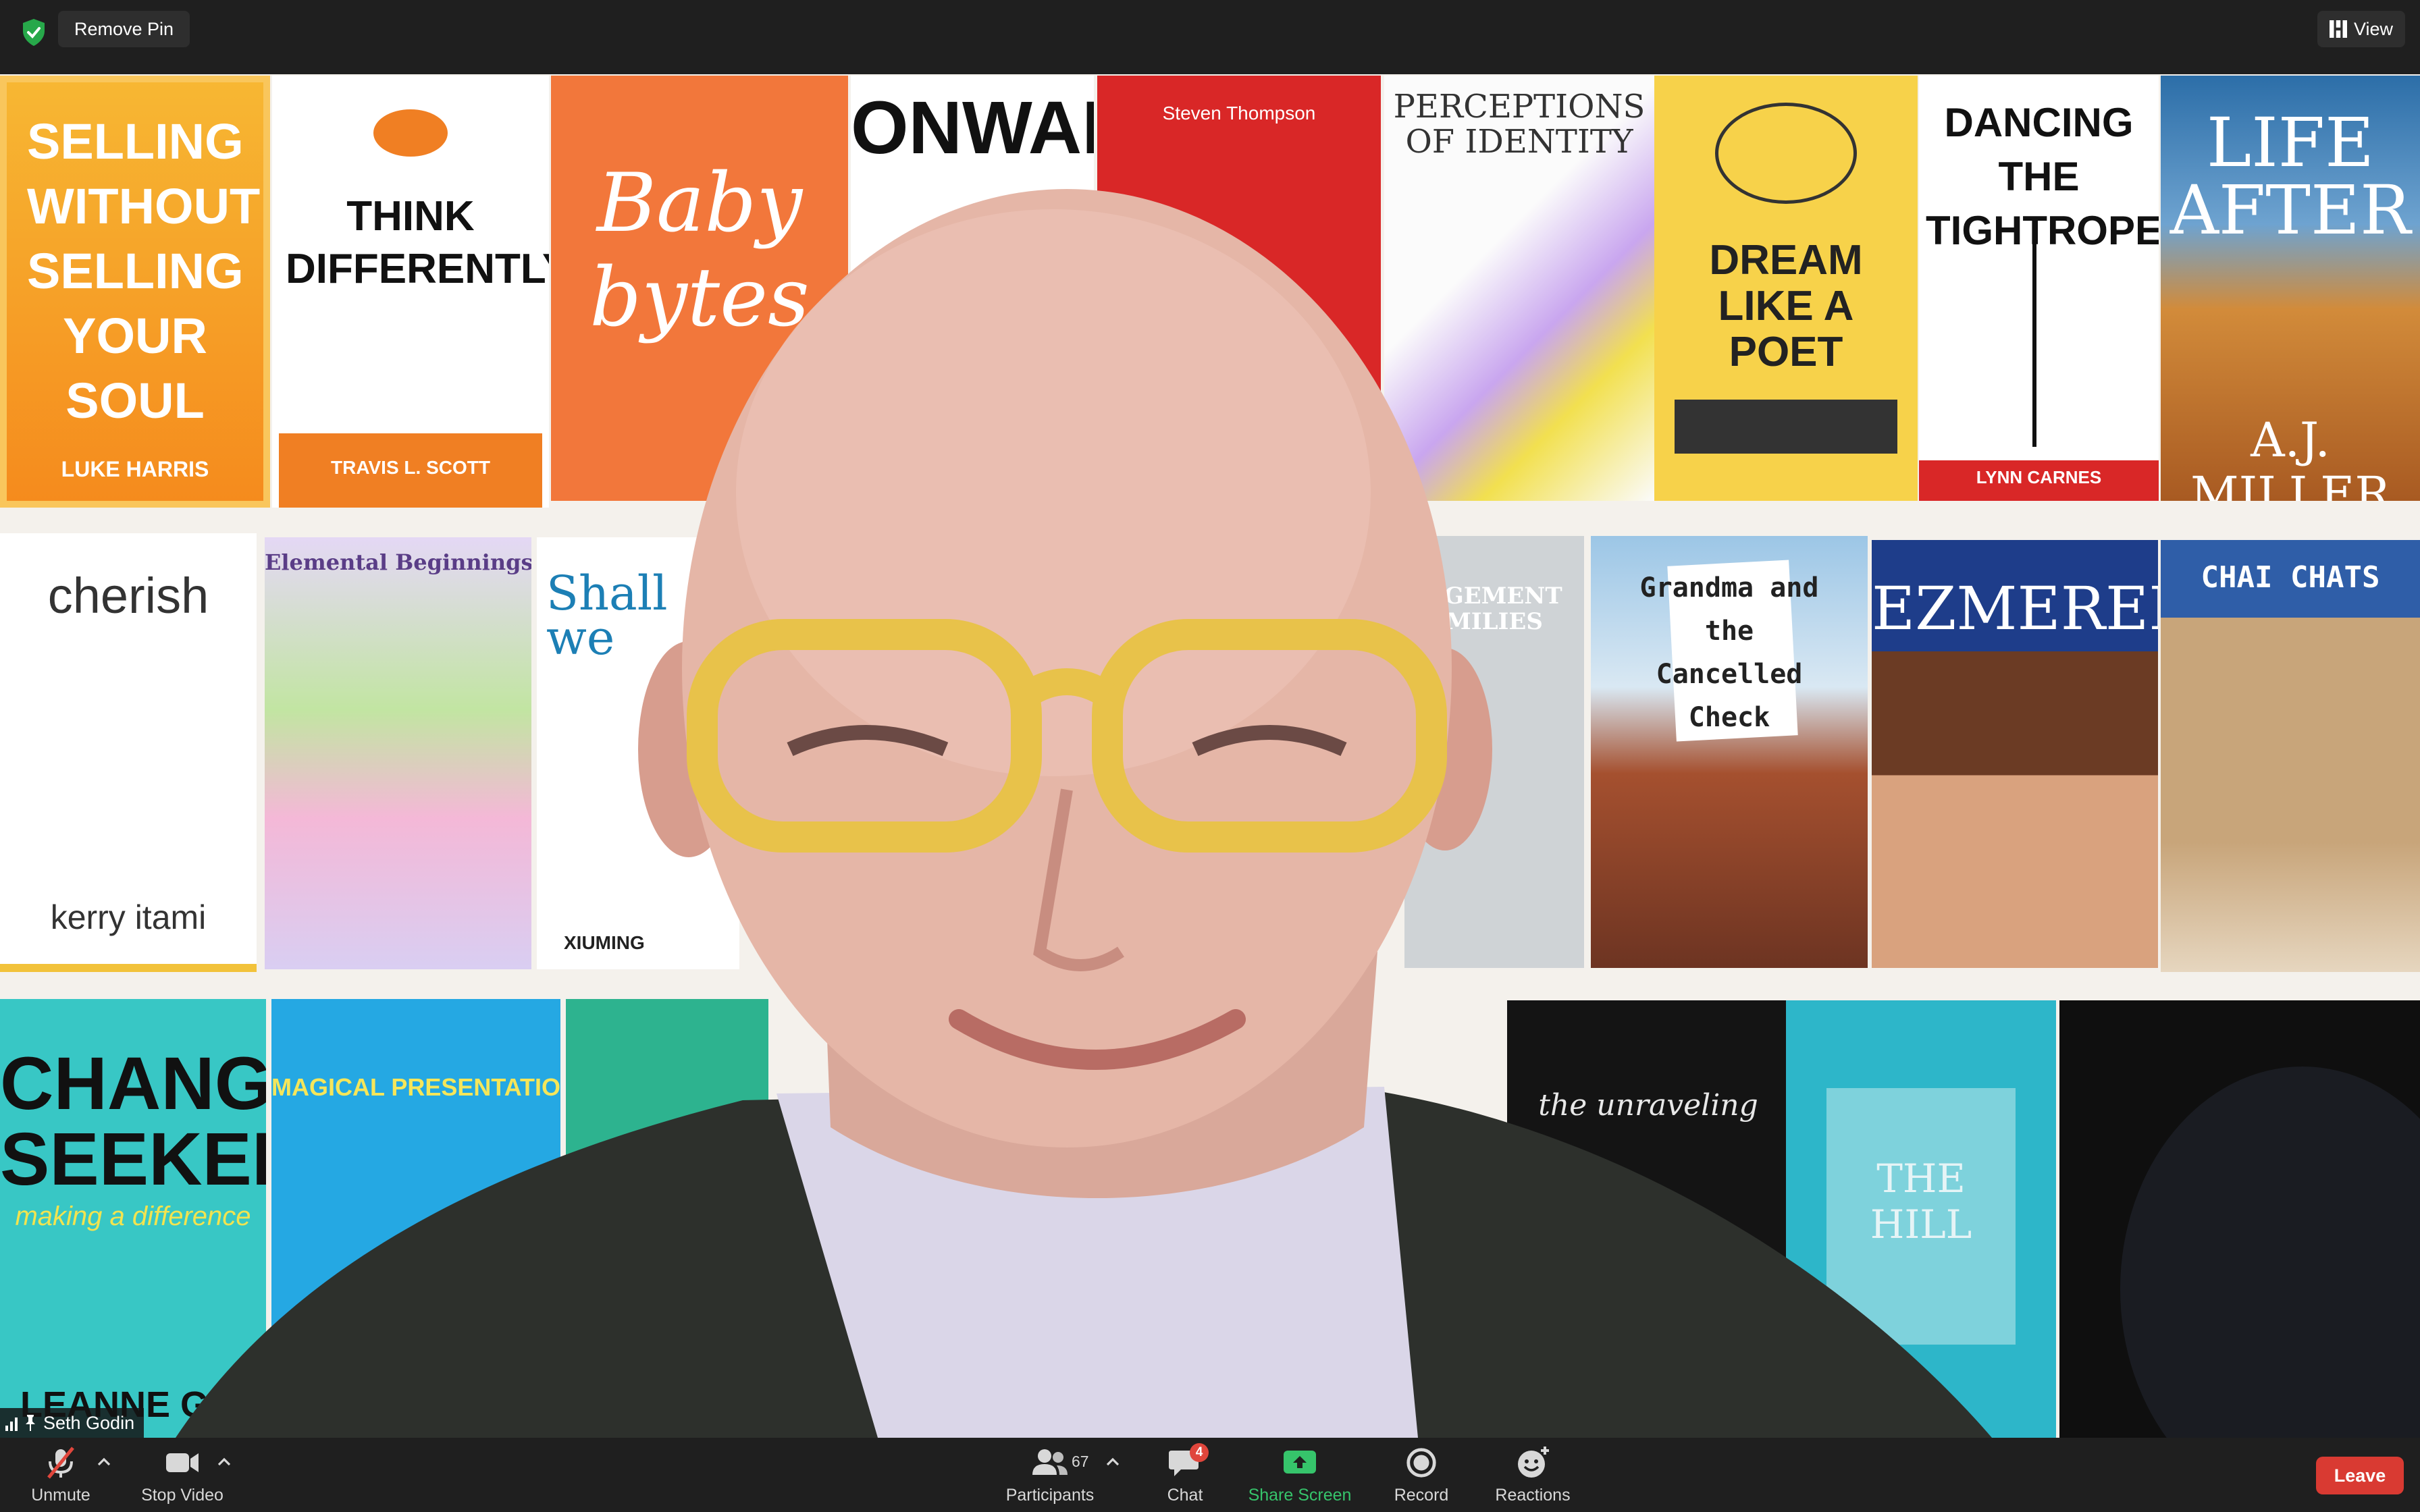 Image resolution: width=2420 pixels, height=1512 pixels. Describe the element at coordinates (1421, 1495) in the screenshot. I see `record-label: Record` at that location.